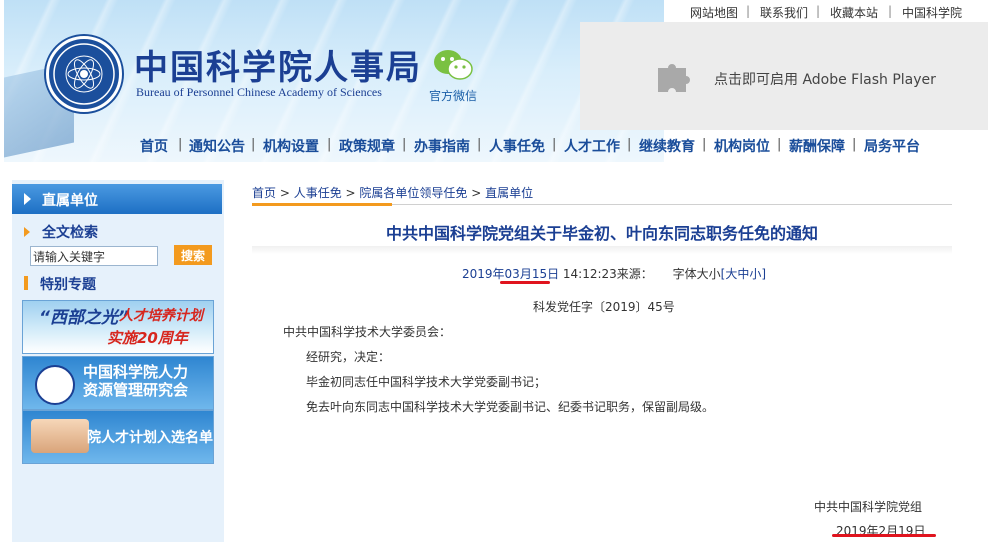 The image size is (1000, 542). What do you see at coordinates (714, 12) in the screenshot?
I see `top-link-sitemap: 网站地图` at bounding box center [714, 12].